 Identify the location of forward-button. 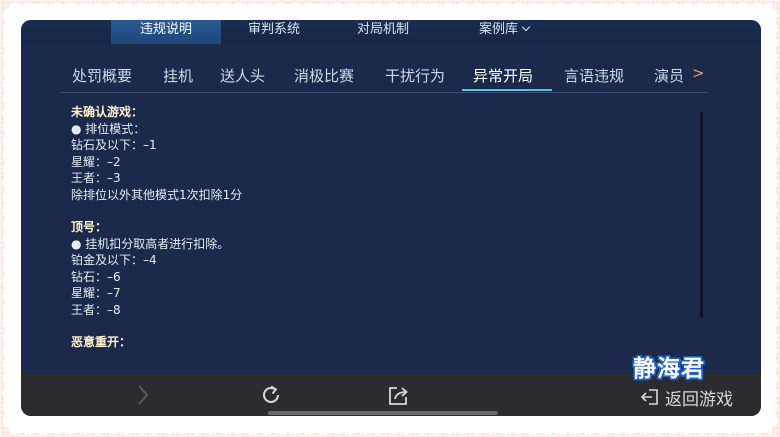
(143, 397).